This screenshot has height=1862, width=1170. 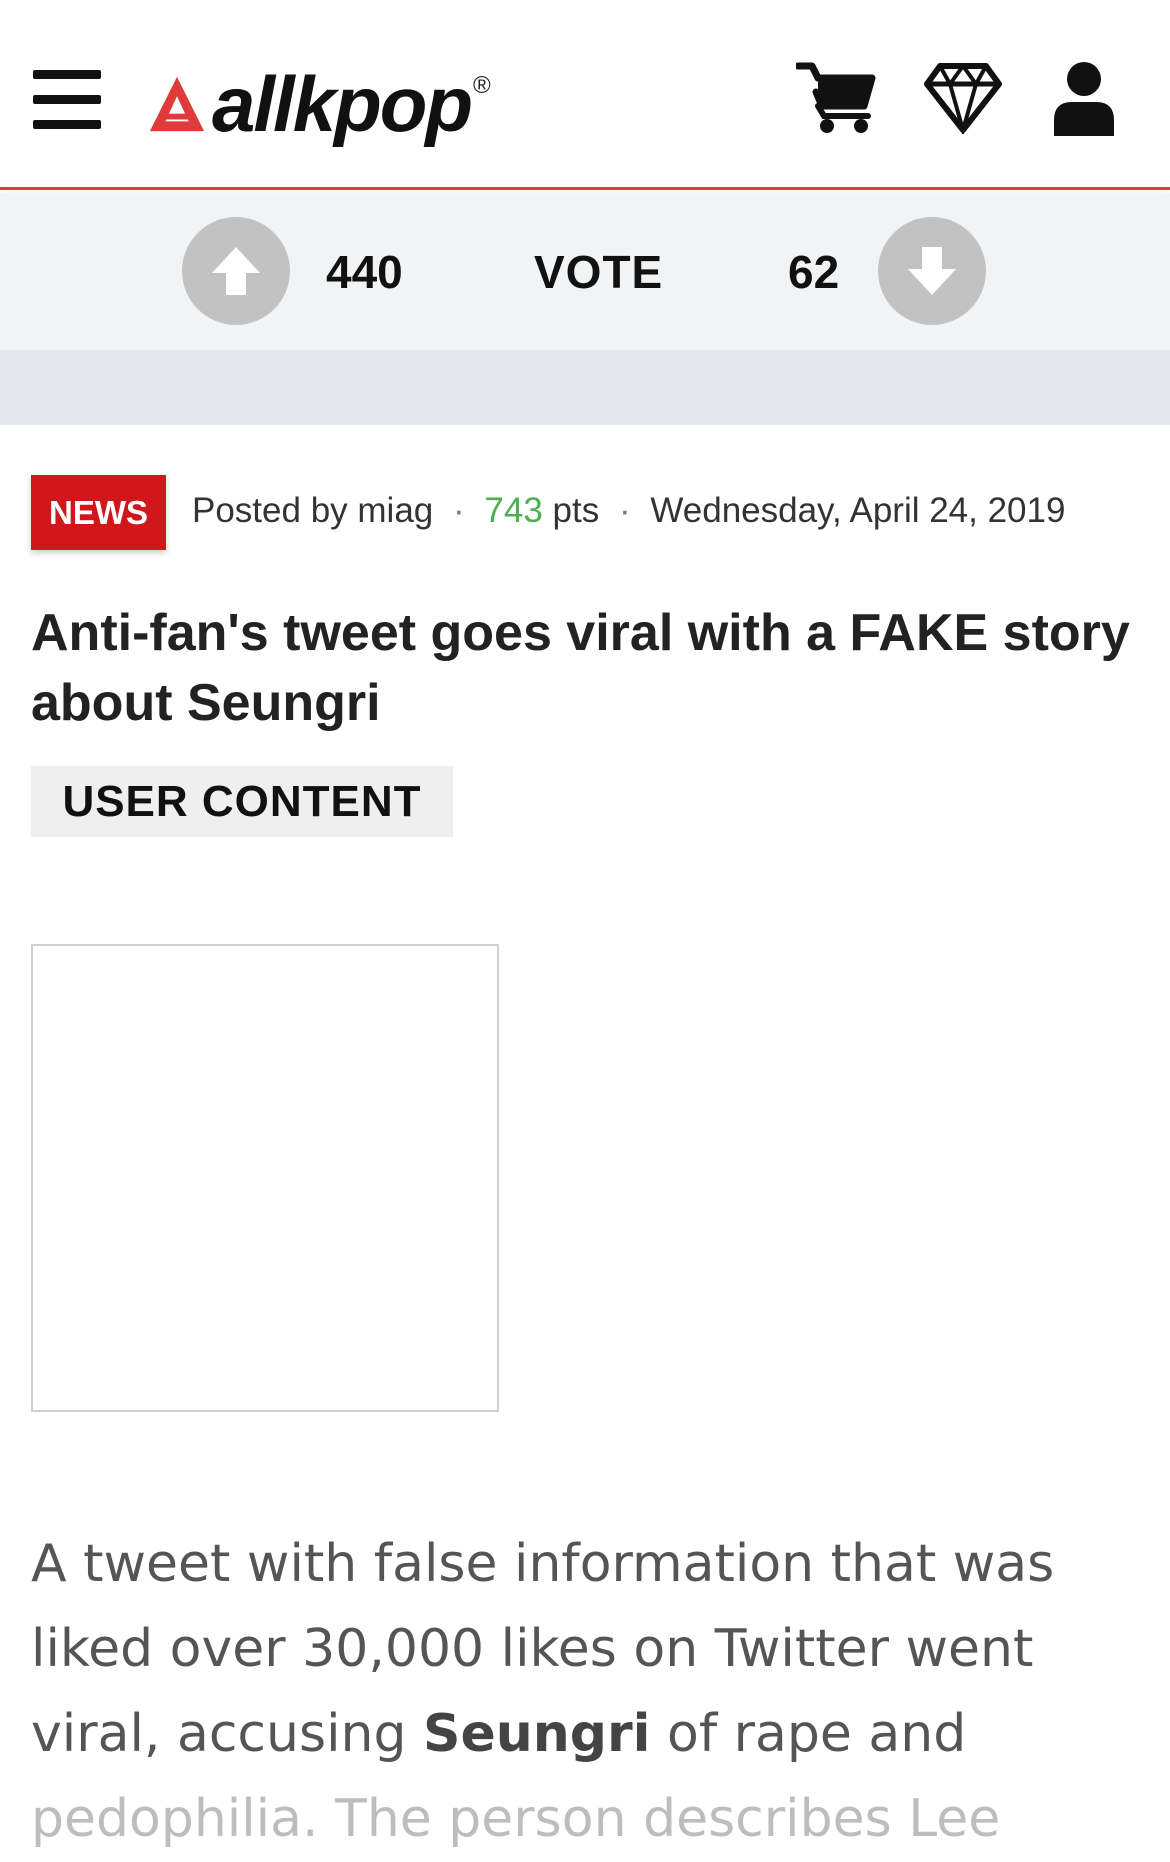 I want to click on vote-bar-divider, so click(x=585, y=387).